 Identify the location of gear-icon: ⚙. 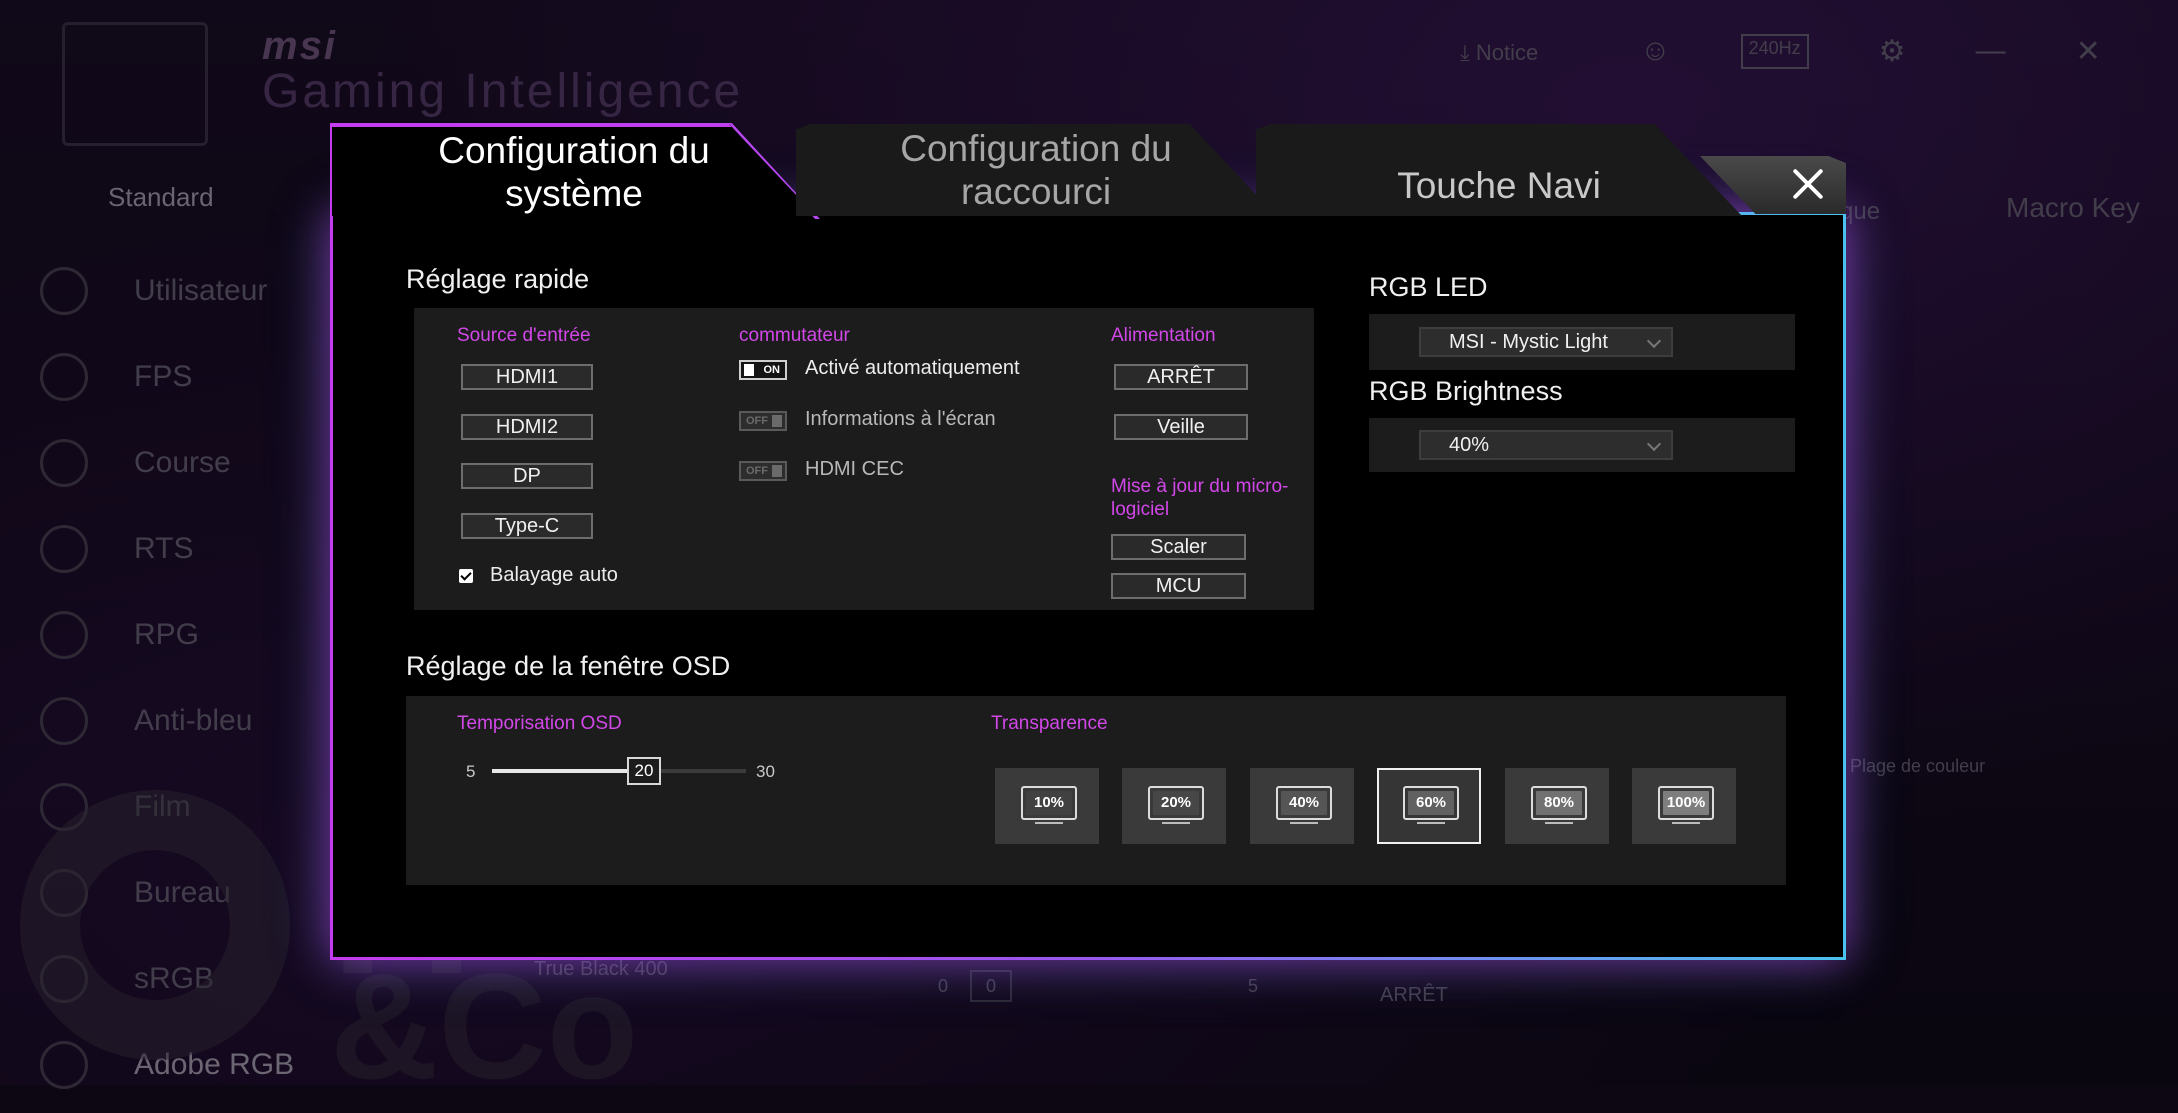
(1892, 51).